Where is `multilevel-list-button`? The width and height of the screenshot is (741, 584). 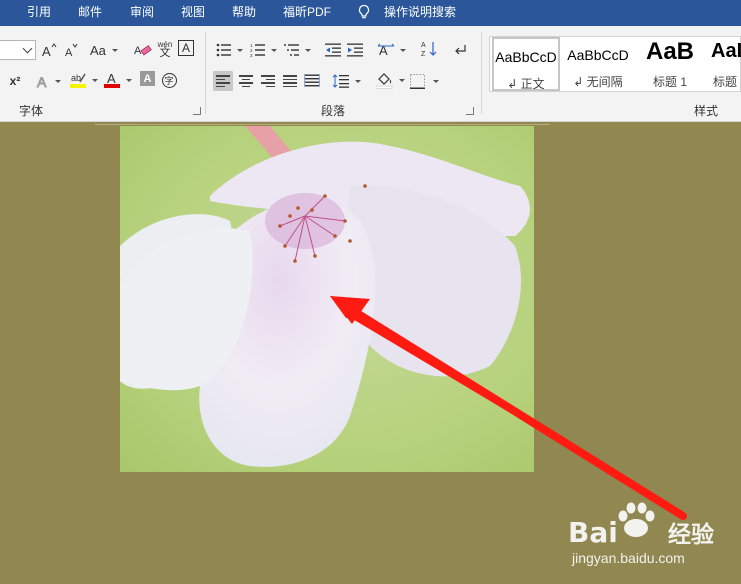
multilevel-list-button is located at coordinates (298, 50).